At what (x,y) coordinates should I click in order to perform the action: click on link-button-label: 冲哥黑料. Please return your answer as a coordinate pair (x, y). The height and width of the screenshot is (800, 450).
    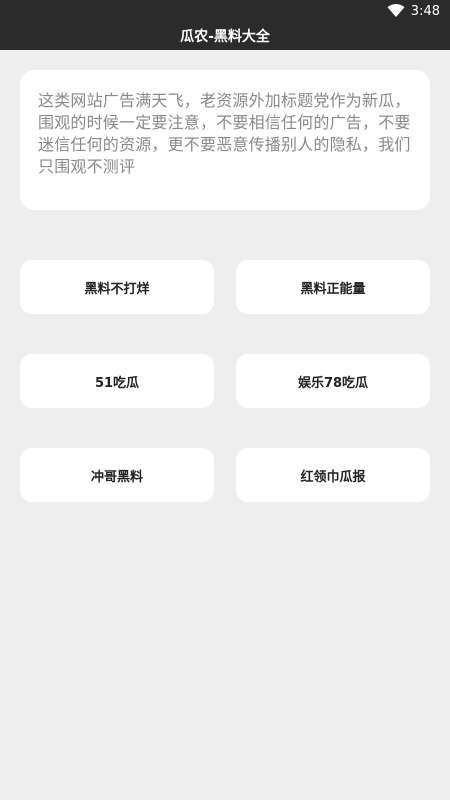
    Looking at the image, I should click on (116, 477).